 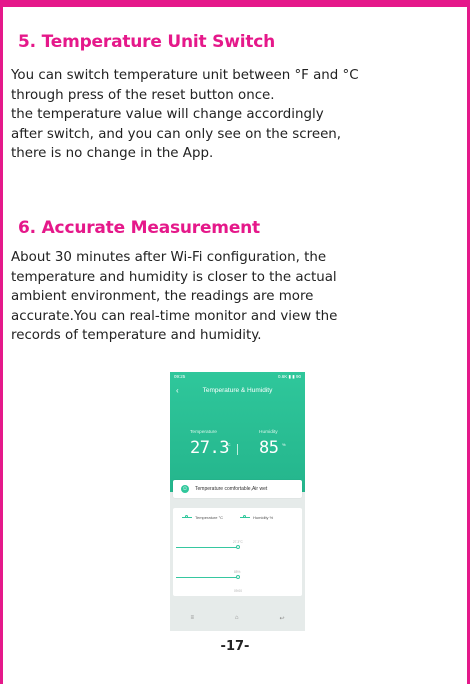 What do you see at coordinates (209, 448) in the screenshot?
I see `temperature-value: 27.3` at bounding box center [209, 448].